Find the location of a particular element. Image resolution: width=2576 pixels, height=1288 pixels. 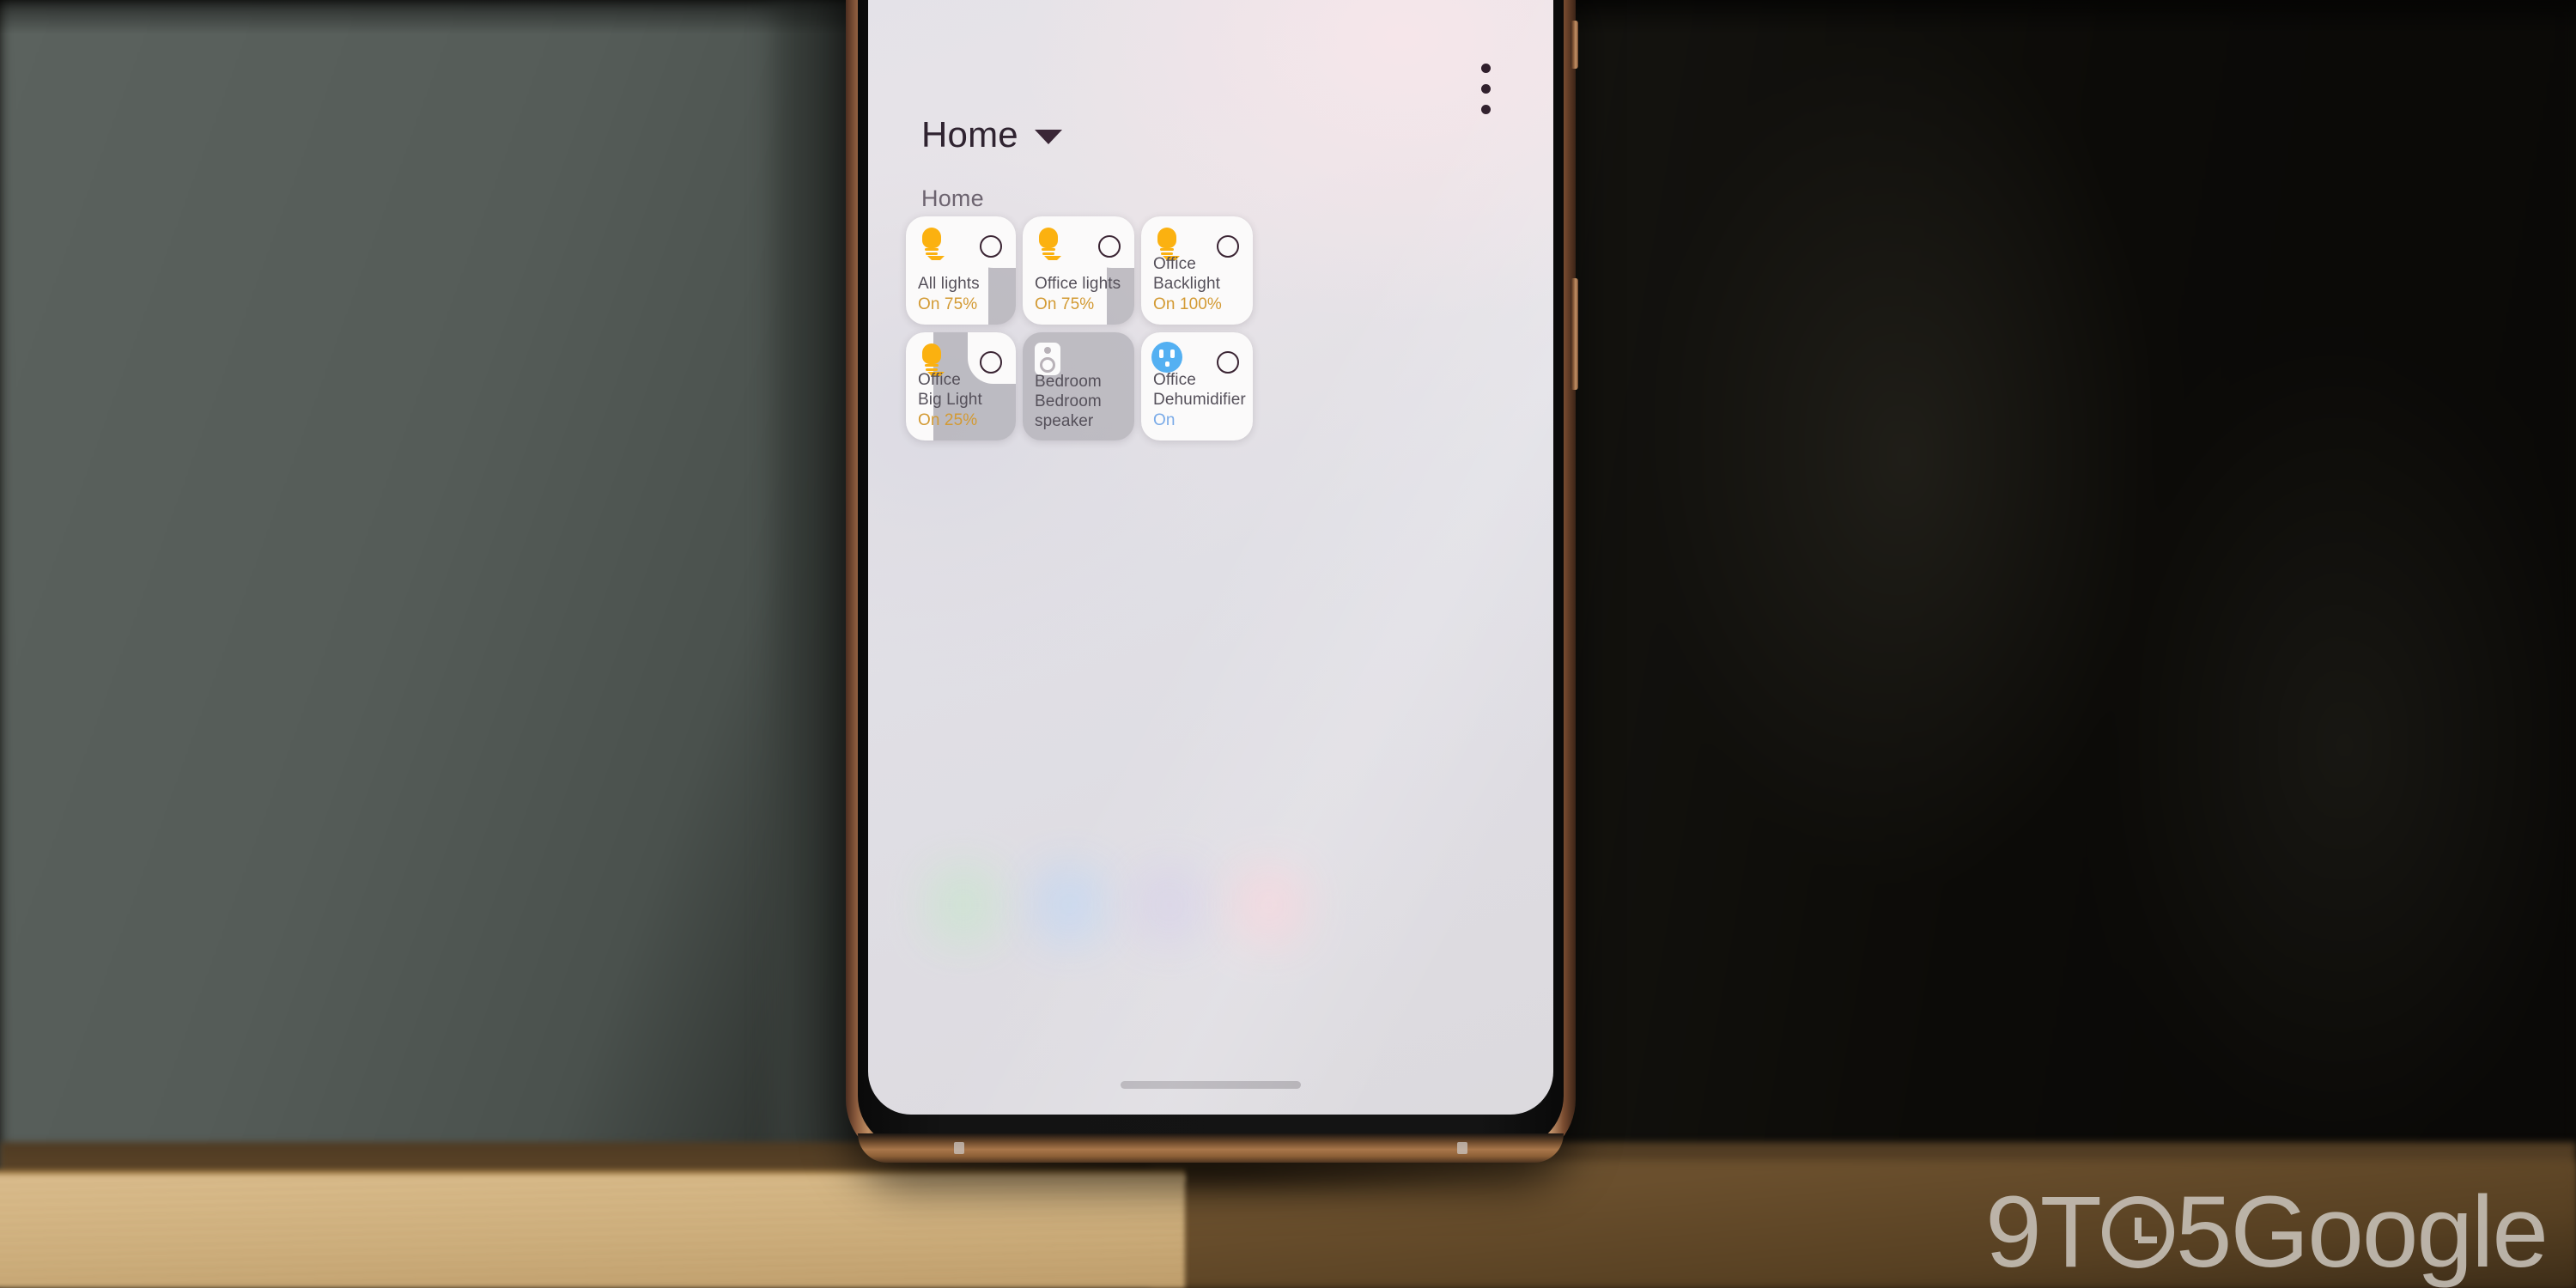

device-card-bedroom-speaker: Bedroom Bedroom speaker is located at coordinates (1078, 386).